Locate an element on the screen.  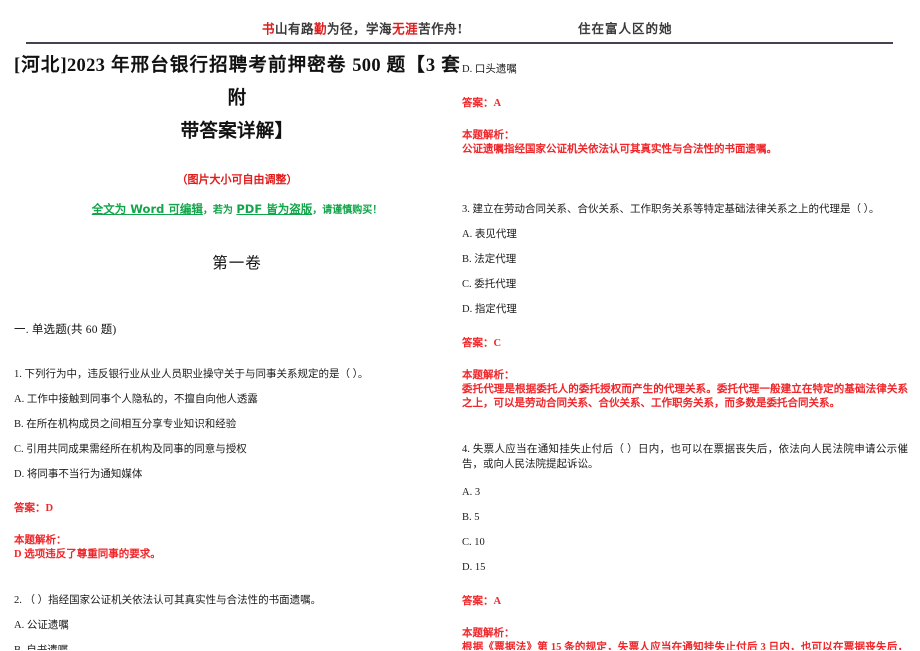
question-stem: 1. 下列行为中，违反银行业从业人员职业操守关于与同事关系规定的是（ ）。 is located at coordinates (191, 374).